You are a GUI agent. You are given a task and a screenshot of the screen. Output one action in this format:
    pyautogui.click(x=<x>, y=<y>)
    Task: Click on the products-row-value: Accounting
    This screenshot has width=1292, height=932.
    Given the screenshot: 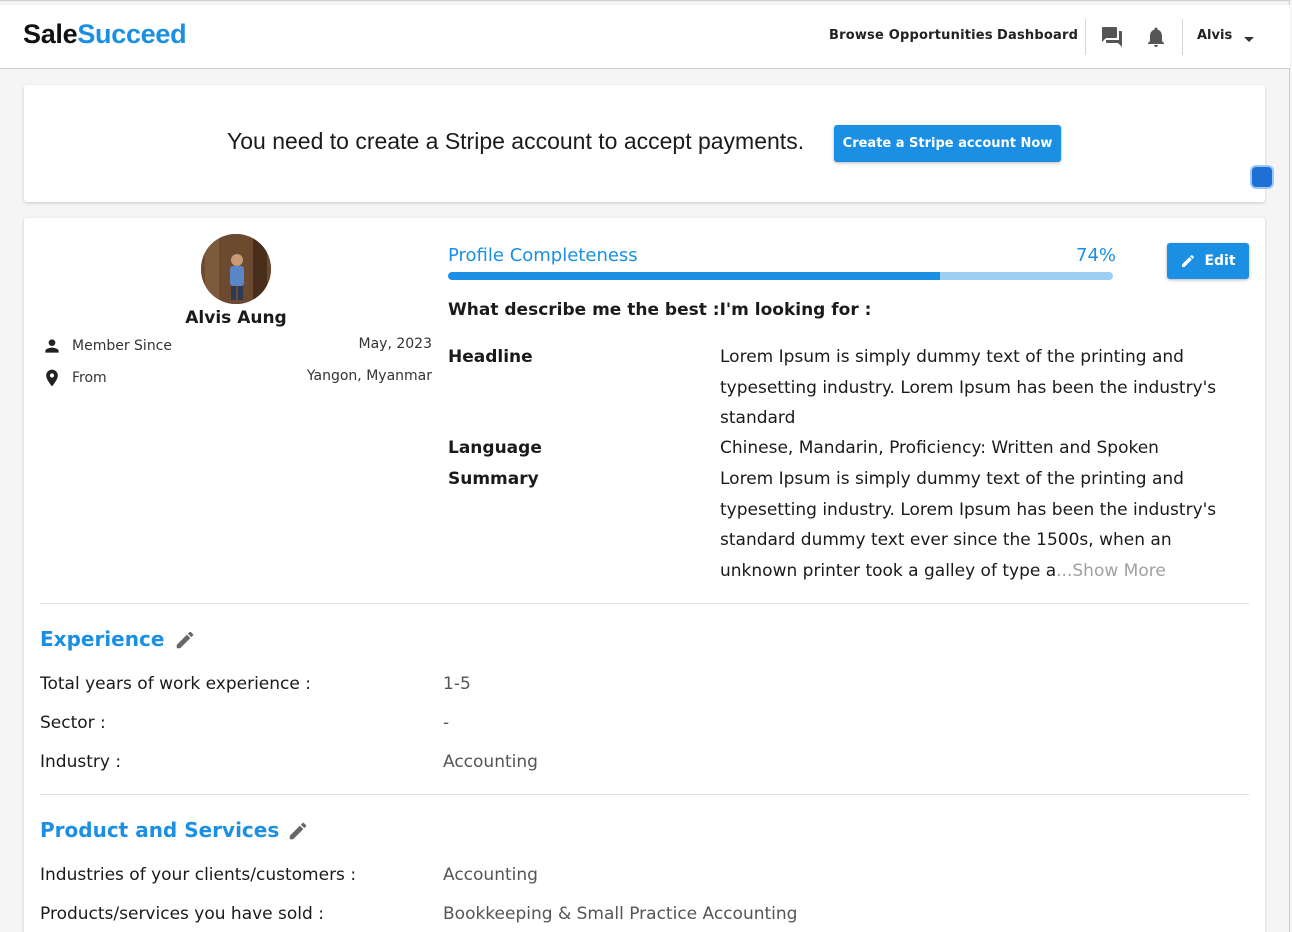 What is the action you would take?
    pyautogui.click(x=490, y=875)
    